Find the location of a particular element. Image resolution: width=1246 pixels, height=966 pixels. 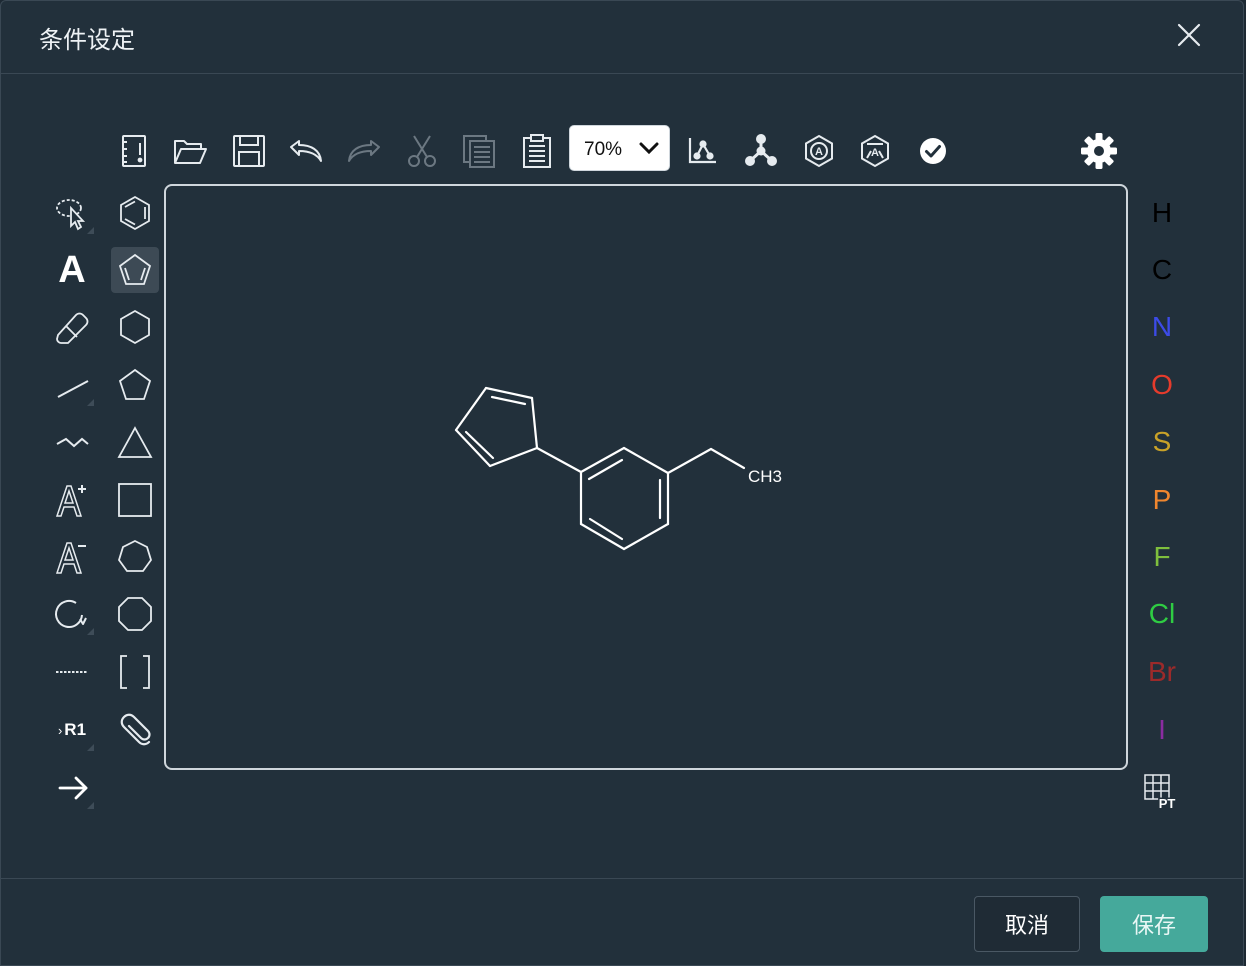

element-p-button: P is located at coordinates (1162, 500).